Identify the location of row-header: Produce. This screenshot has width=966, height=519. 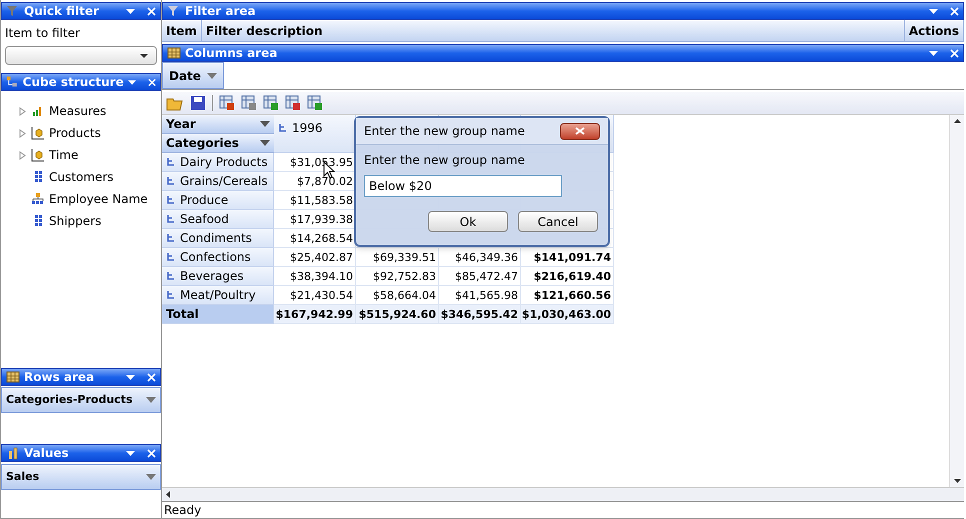
(218, 200).